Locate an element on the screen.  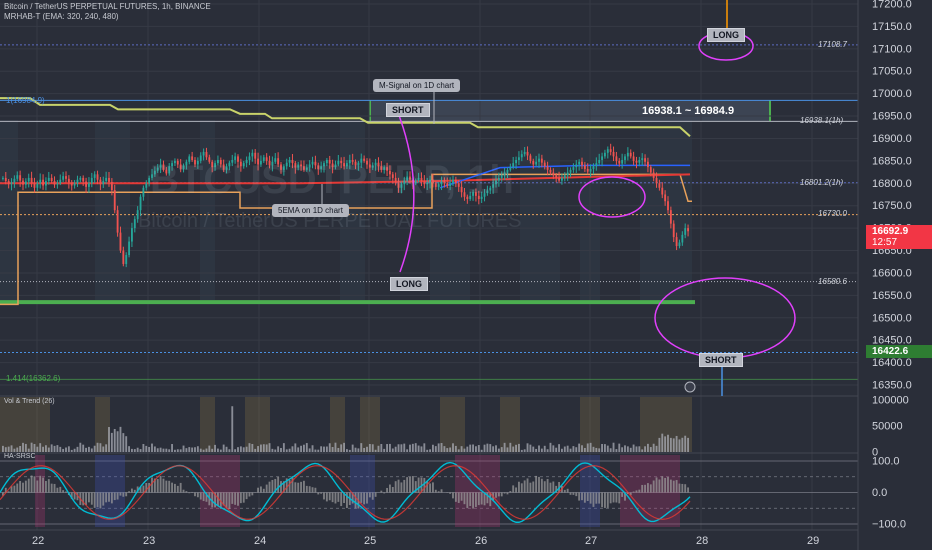
time-tick-label: 23 is located at coordinates (149, 541).